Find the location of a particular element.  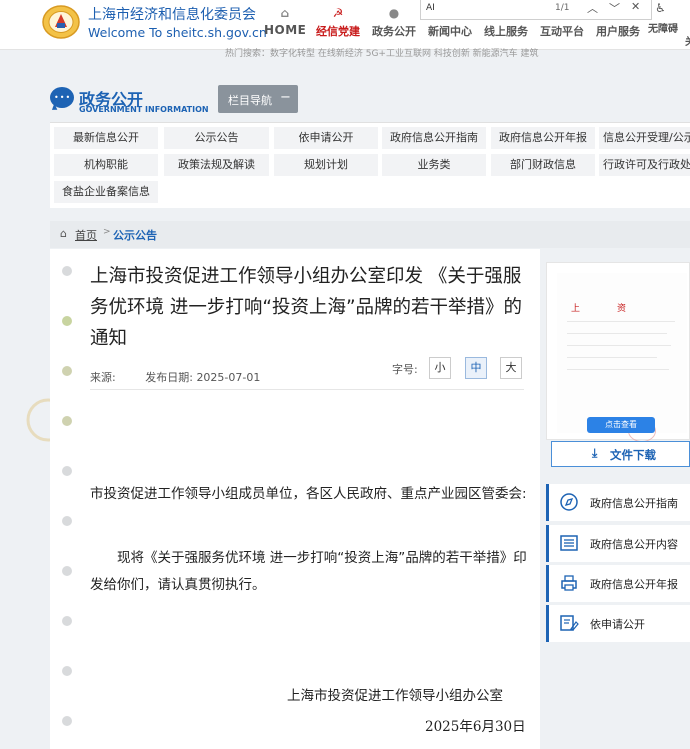

signature-org: 上海市投资促进工作领导小组办公室 is located at coordinates (395, 696).